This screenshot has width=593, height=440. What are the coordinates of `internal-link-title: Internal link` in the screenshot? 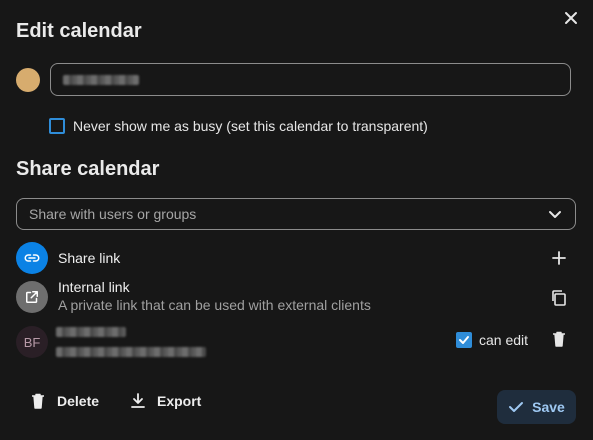 It's located at (94, 287).